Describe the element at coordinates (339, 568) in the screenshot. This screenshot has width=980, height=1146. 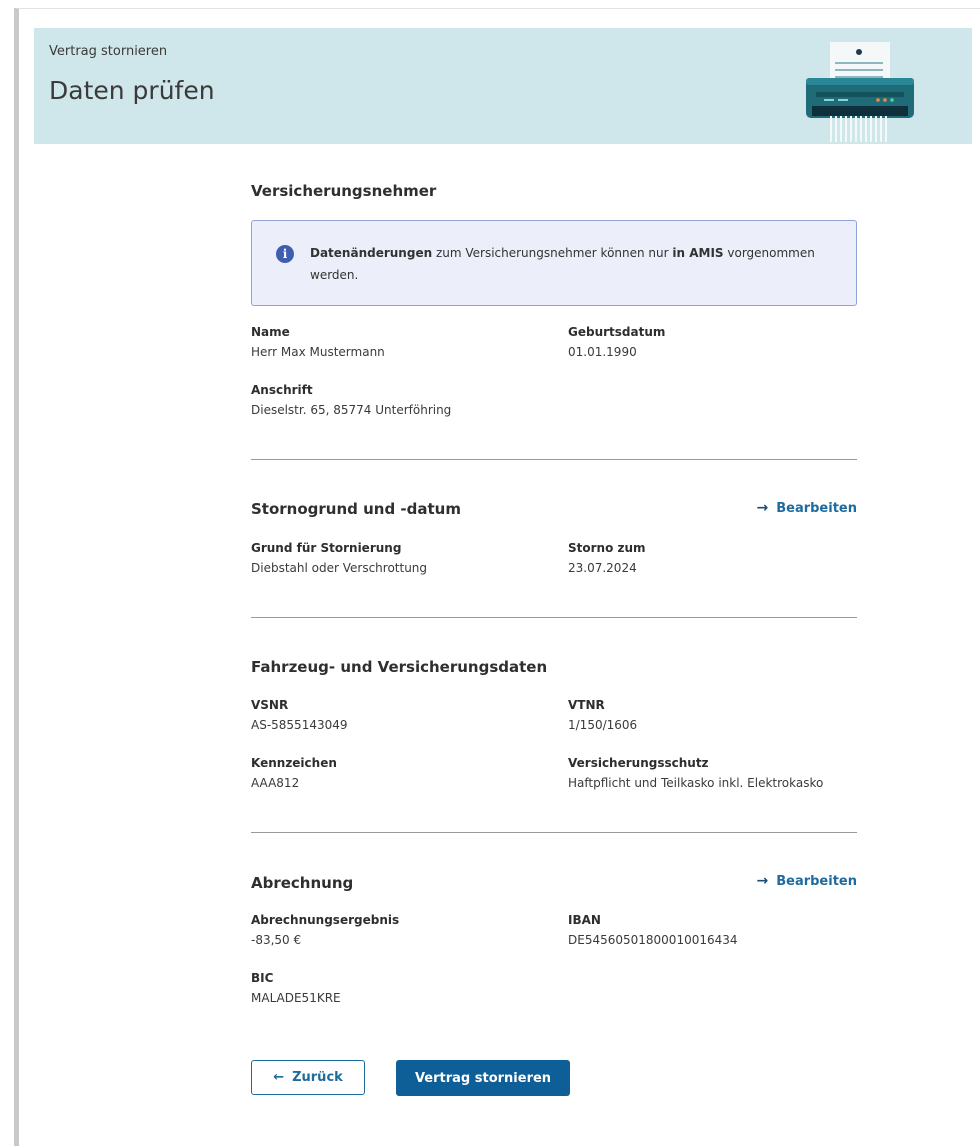
I see `field-value: Diebstahl oder Verschrottung` at that location.